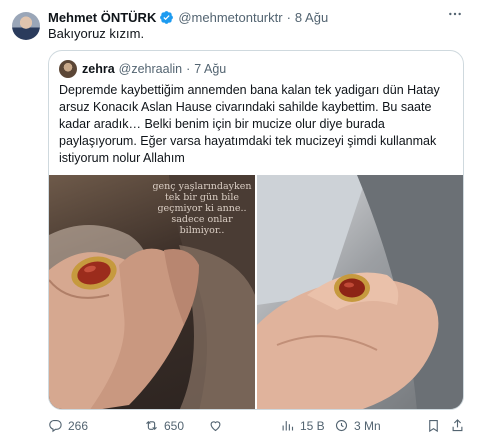  I want to click on reply-button: 266, so click(68, 425).